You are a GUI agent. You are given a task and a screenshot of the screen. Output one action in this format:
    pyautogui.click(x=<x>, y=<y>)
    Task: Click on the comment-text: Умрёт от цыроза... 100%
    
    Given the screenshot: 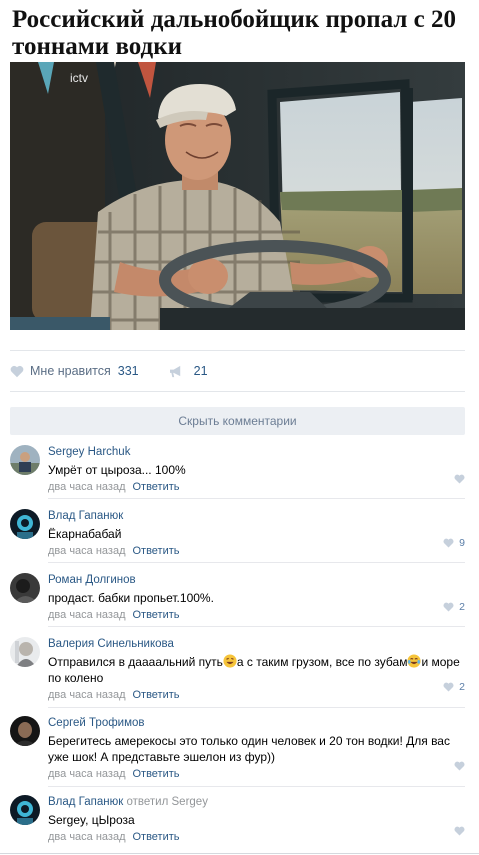 What is the action you would take?
    pyautogui.click(x=117, y=470)
    